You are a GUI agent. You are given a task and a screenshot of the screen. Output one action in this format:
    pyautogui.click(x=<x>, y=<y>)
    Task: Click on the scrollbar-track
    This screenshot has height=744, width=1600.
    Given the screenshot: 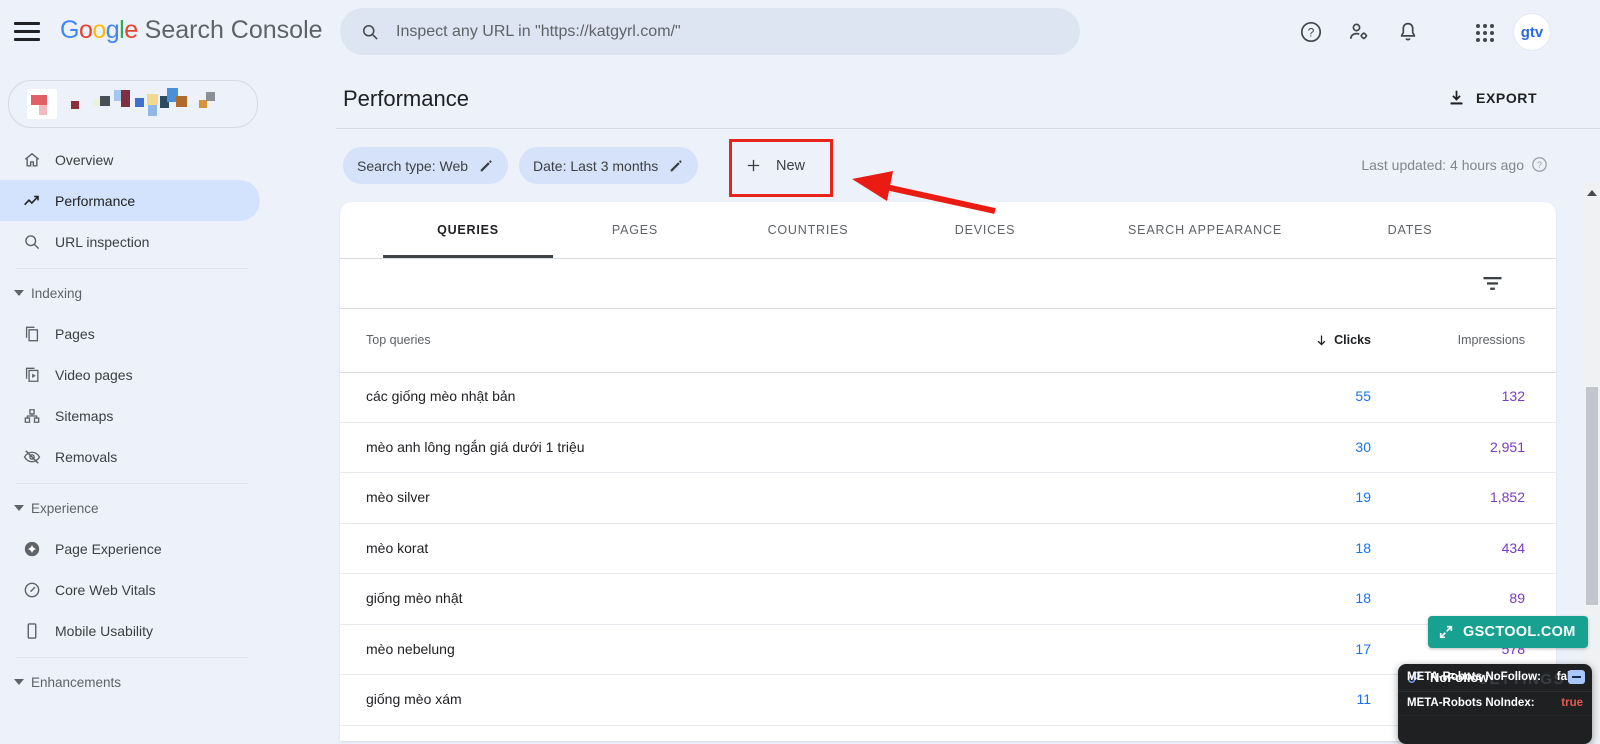 What is the action you would take?
    pyautogui.click(x=1591, y=461)
    